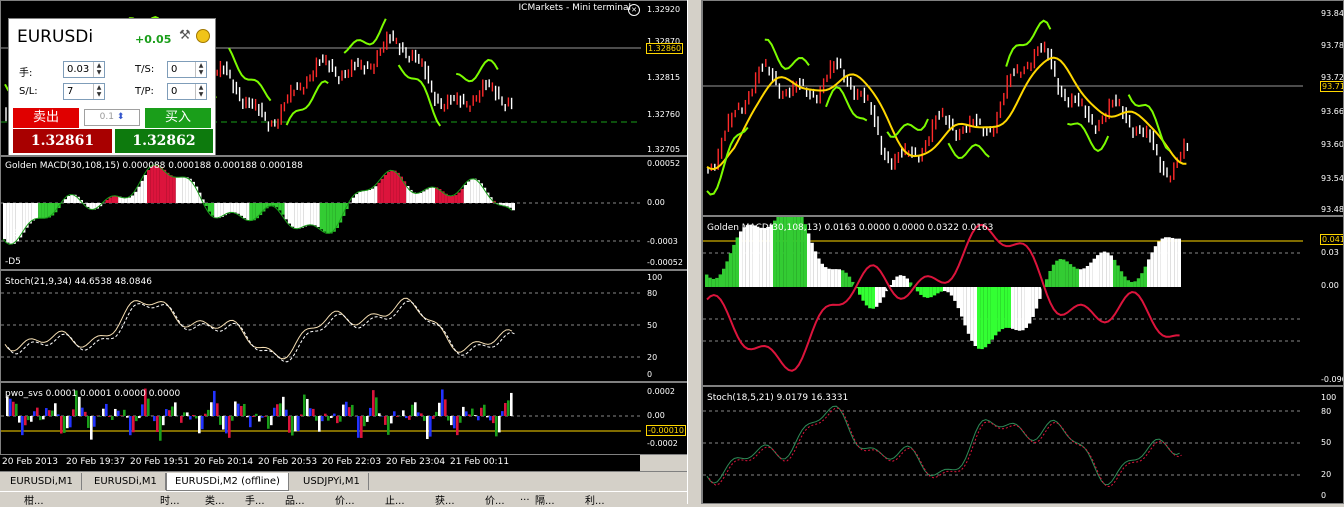 The height and width of the screenshot is (507, 1344). What do you see at coordinates (1326, 442) in the screenshot?
I see `stoch-axis-label: 50` at bounding box center [1326, 442].